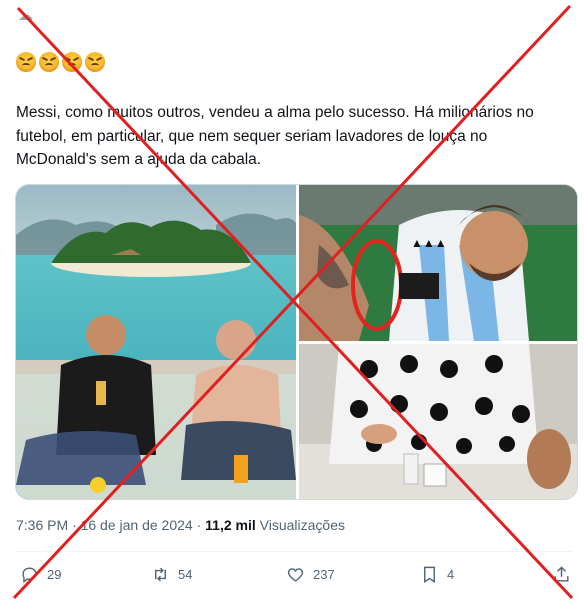 Image resolution: width=584 pixels, height=602 pixels. I want to click on emoji-row, so click(60, 62).